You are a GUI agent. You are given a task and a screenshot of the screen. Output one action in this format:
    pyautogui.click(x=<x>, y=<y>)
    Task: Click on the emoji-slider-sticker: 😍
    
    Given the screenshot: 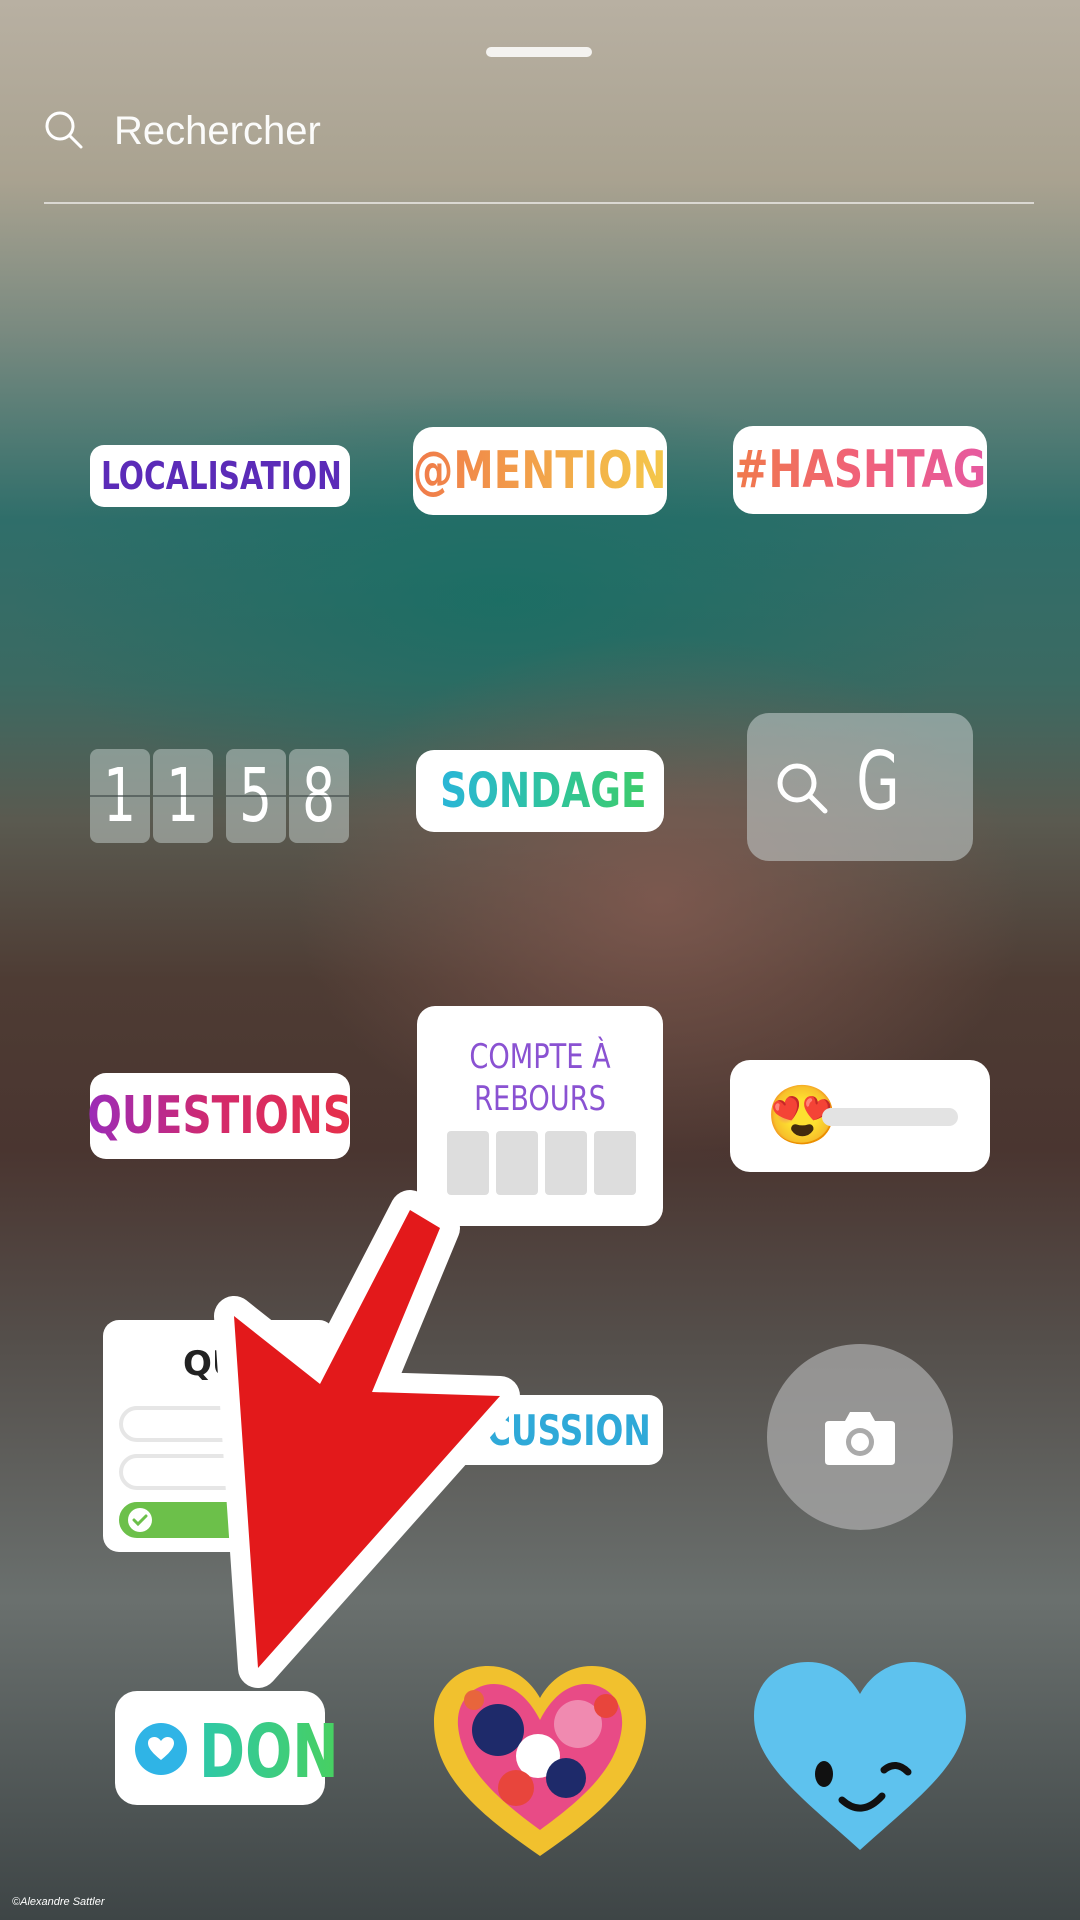 What is the action you would take?
    pyautogui.click(x=860, y=1116)
    